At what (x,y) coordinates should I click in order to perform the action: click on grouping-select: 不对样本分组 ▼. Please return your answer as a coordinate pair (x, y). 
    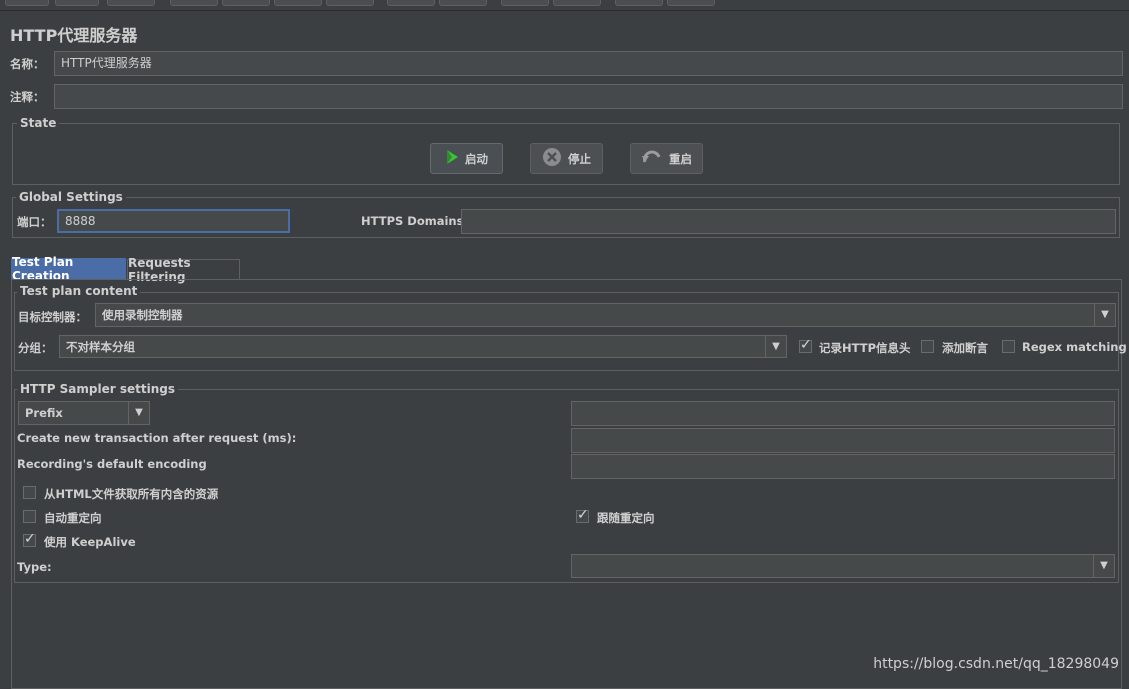
    Looking at the image, I should click on (423, 346).